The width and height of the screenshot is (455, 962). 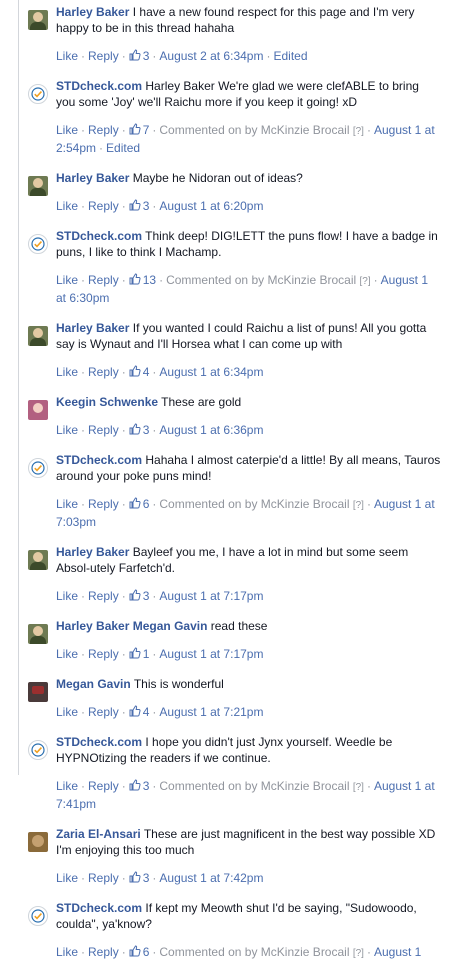 What do you see at coordinates (211, 372) in the screenshot?
I see `timestamp-link: August 1 at 6:34pm` at bounding box center [211, 372].